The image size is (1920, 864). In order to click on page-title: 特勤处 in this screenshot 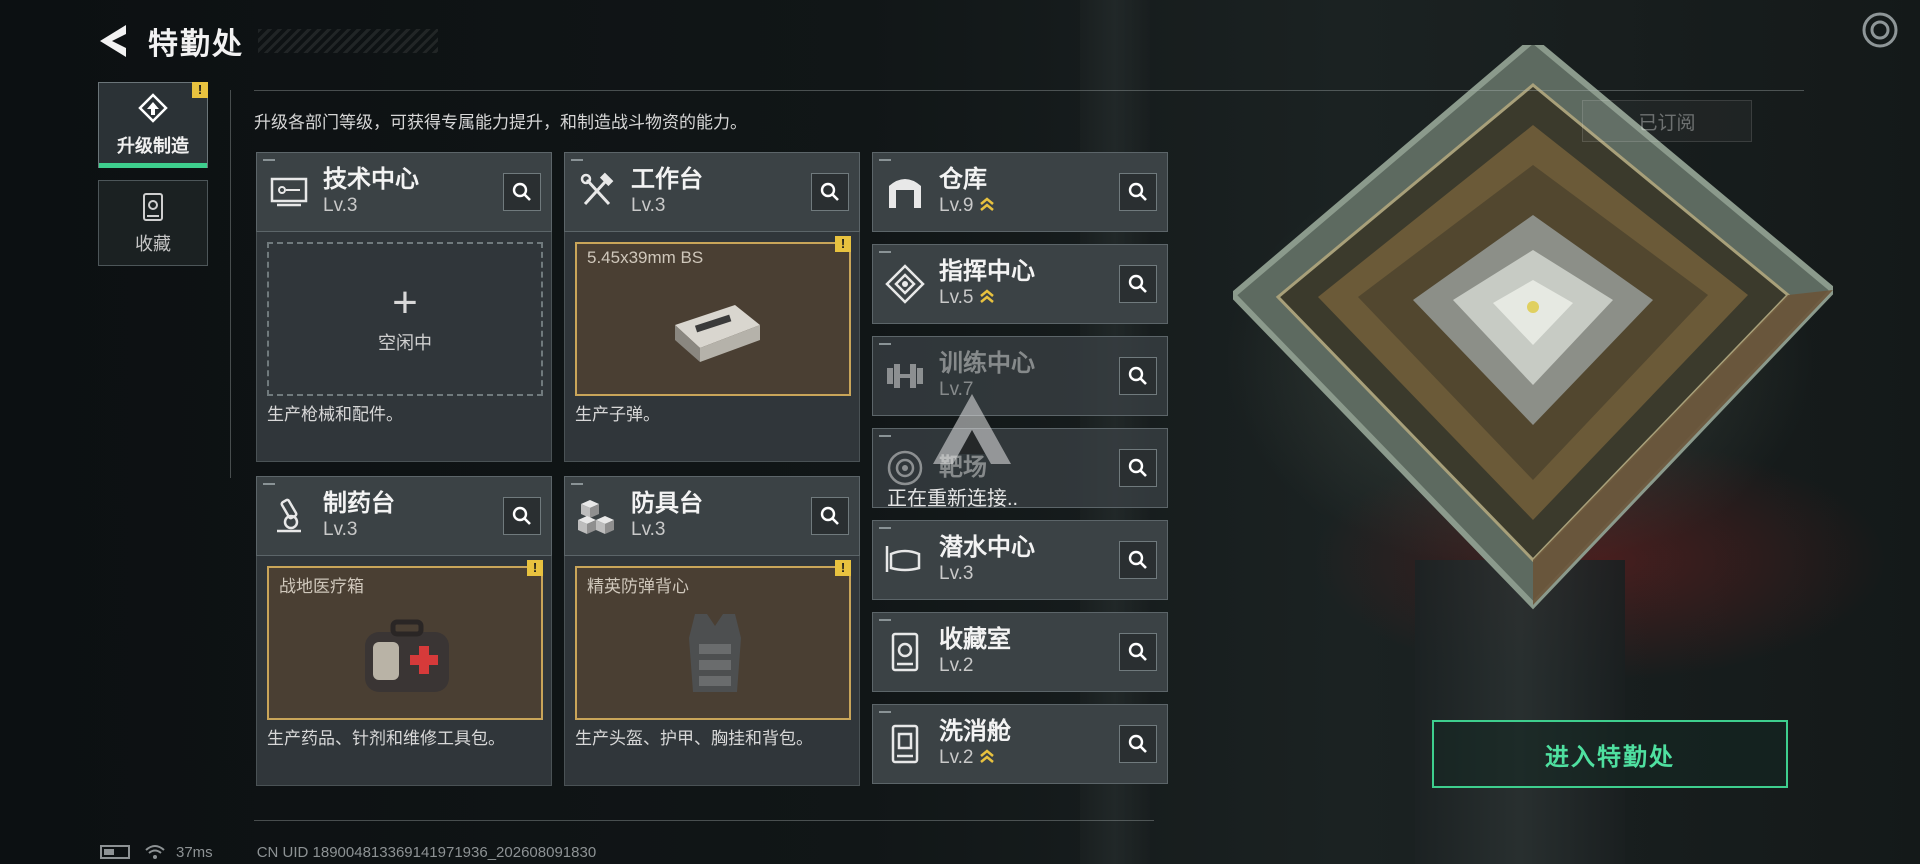, I will do `click(196, 44)`.